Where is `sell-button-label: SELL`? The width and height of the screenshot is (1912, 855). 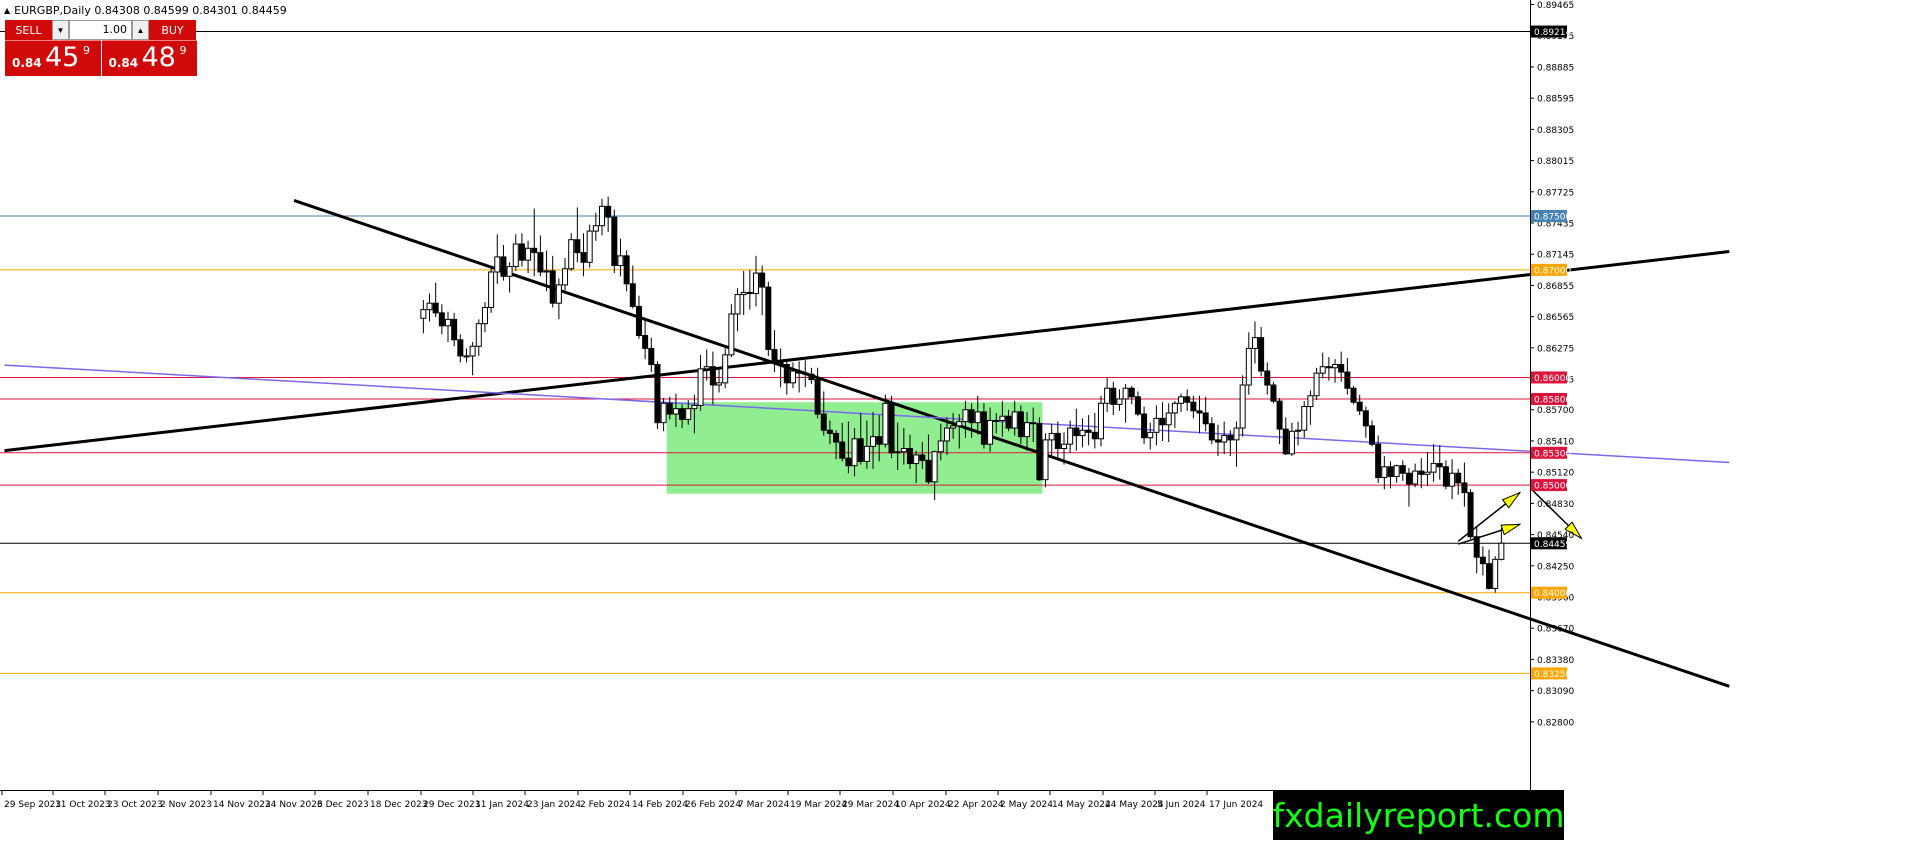
sell-button-label: SELL is located at coordinates (28, 30).